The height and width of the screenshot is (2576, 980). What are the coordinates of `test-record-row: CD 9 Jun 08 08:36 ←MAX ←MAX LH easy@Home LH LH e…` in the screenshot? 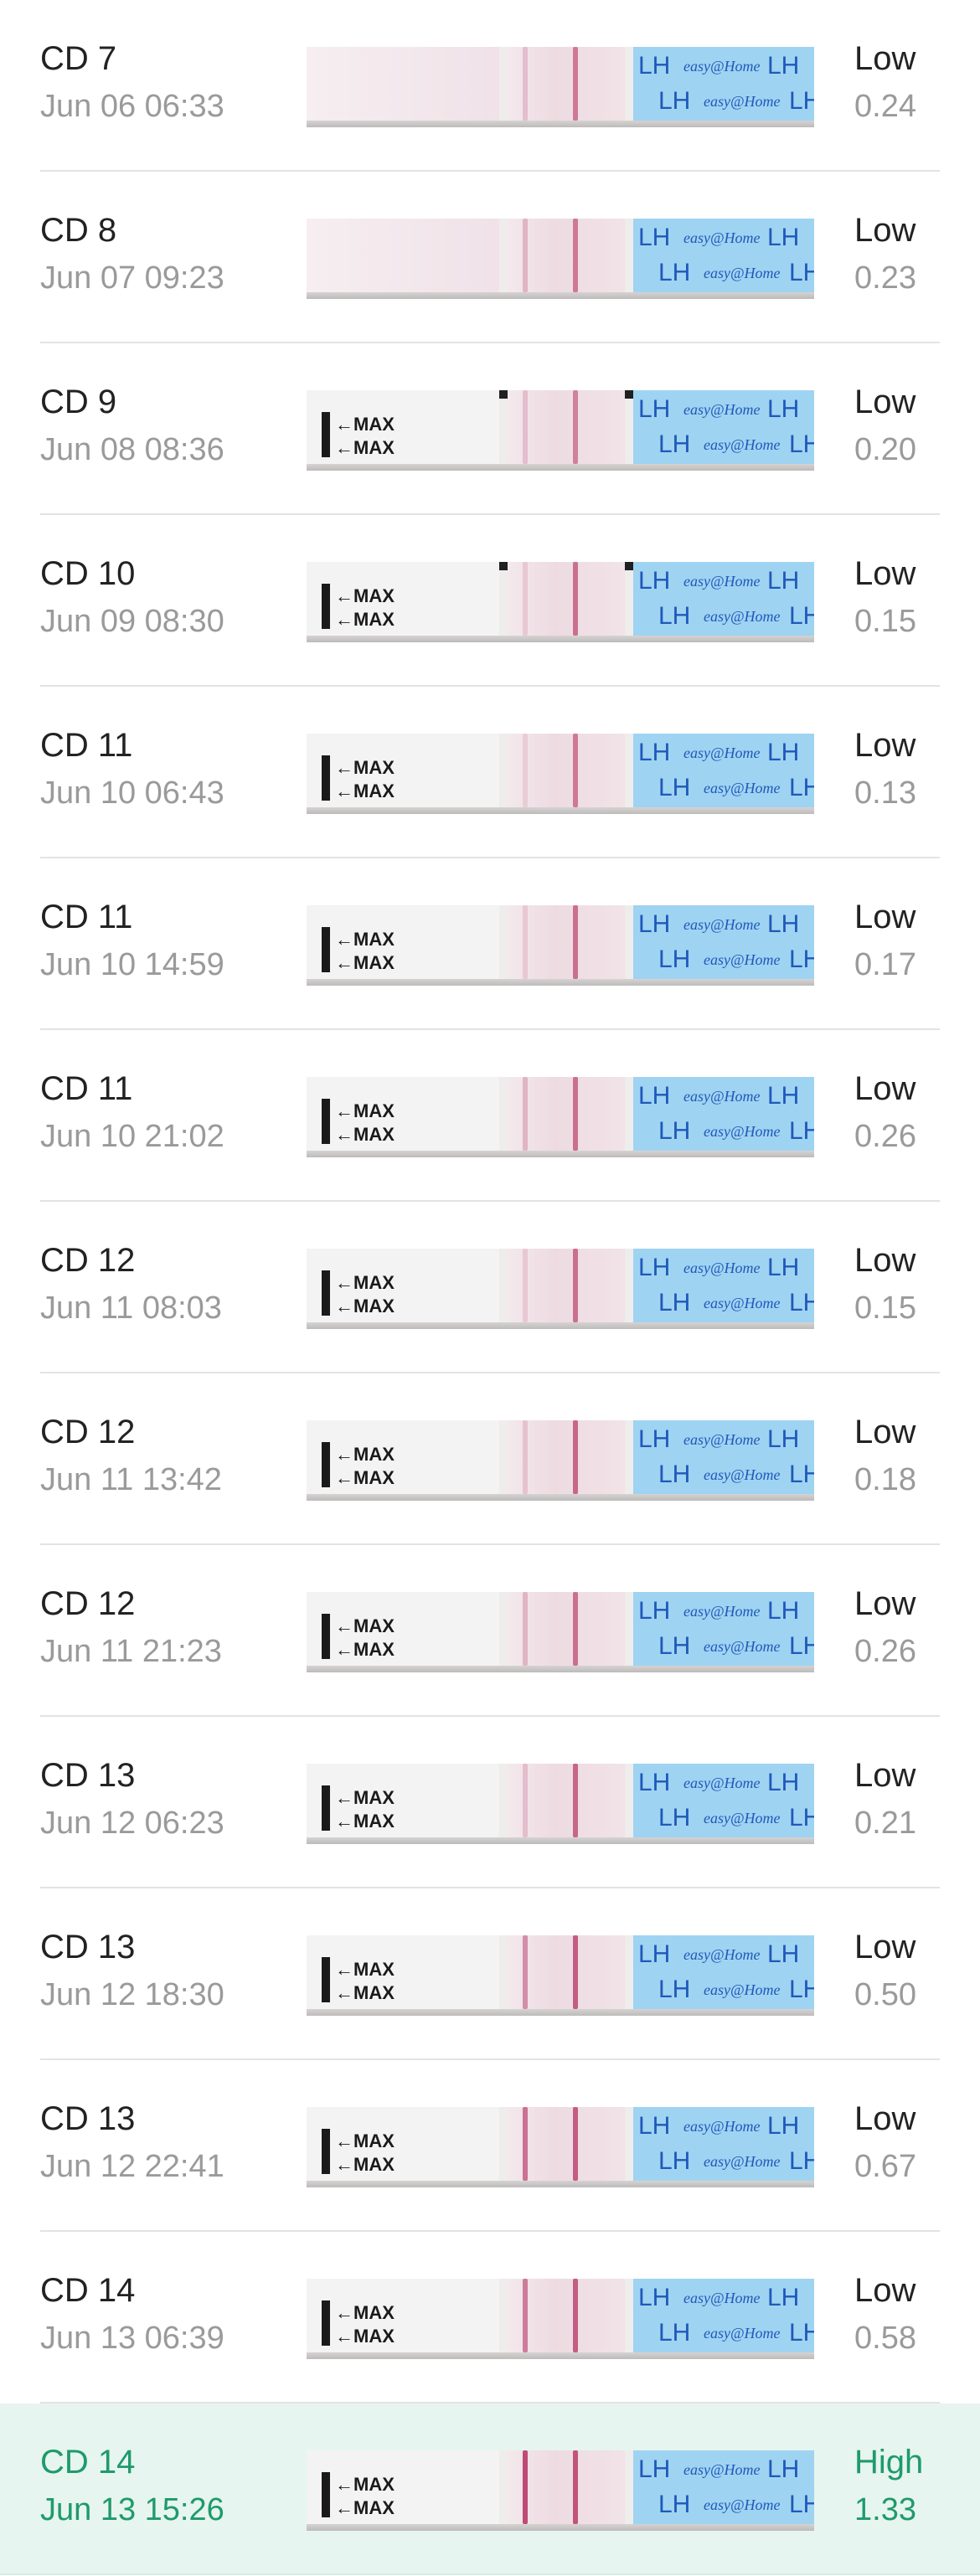 It's located at (490, 429).